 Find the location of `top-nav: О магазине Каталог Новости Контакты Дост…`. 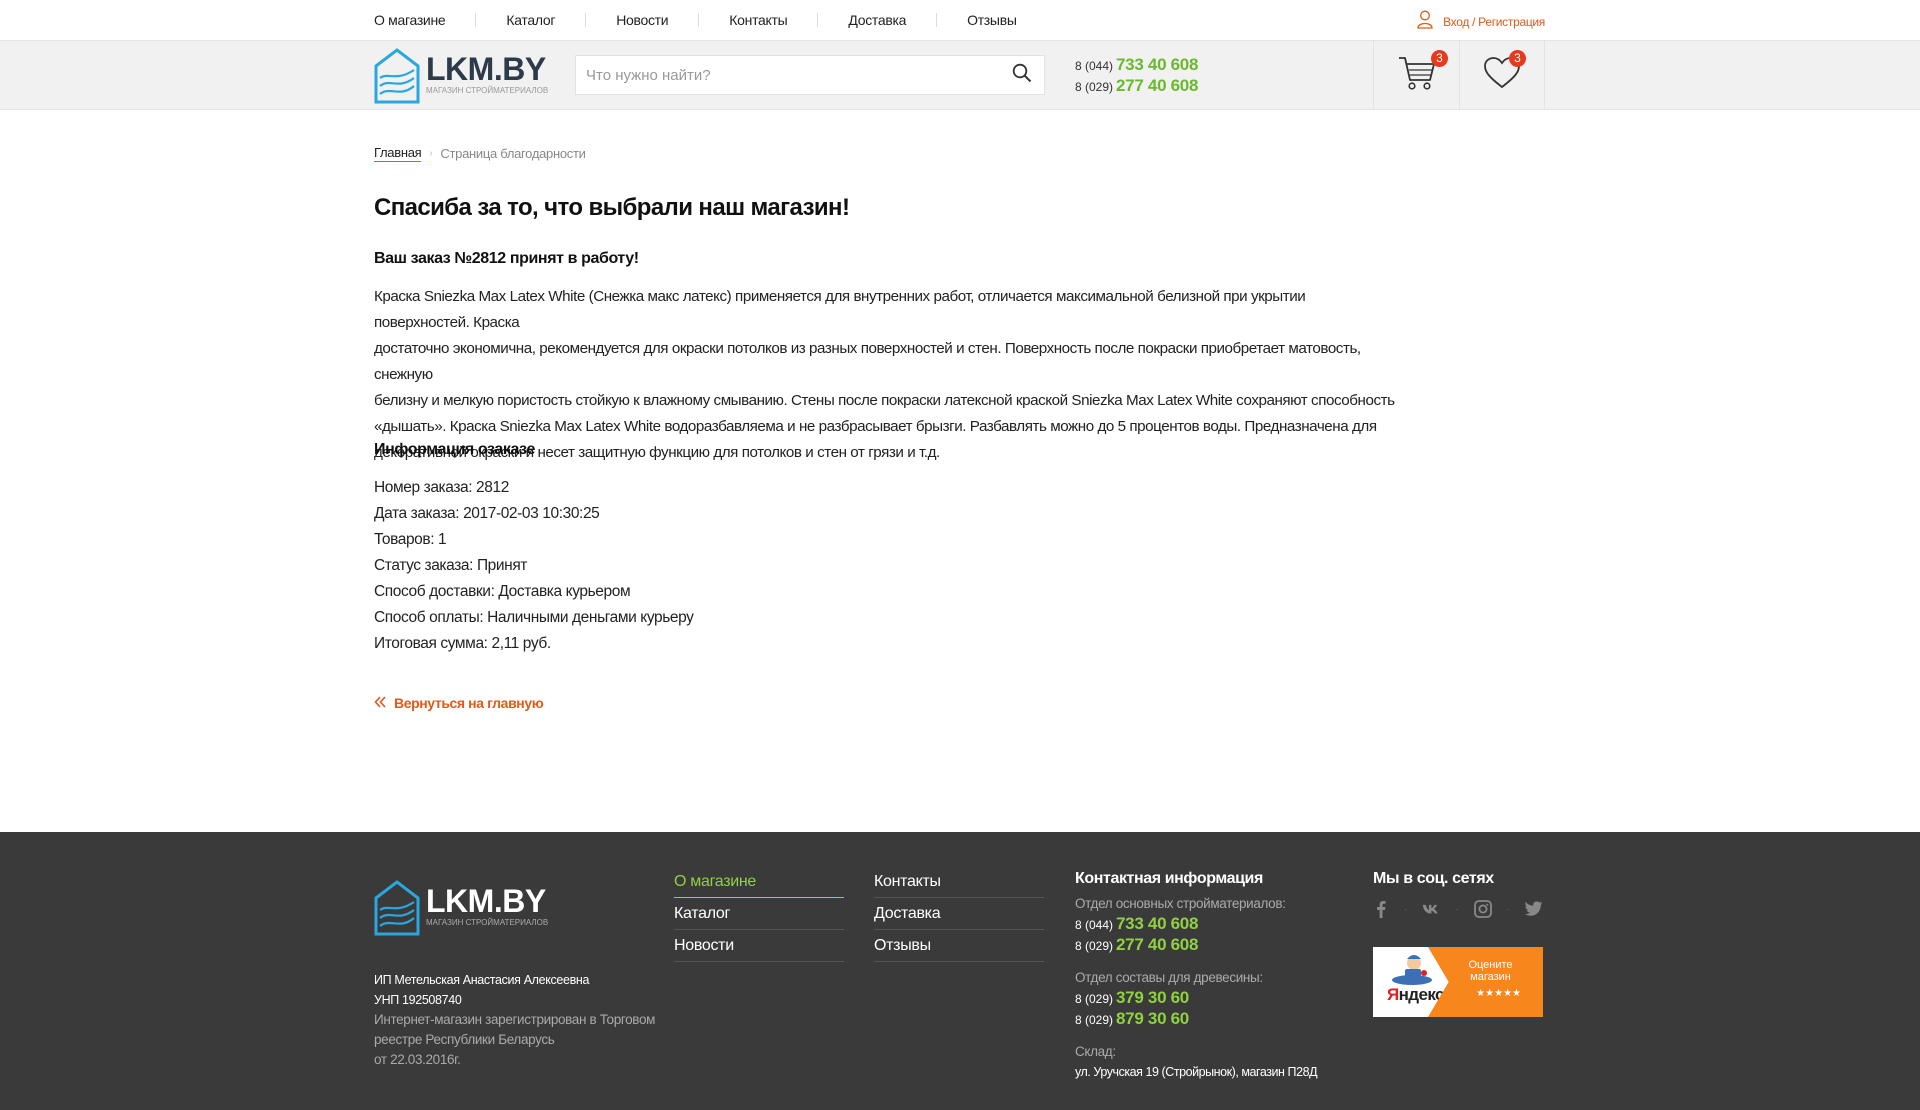

top-nav: О магазине Каталог Новости Контакты Дост… is located at coordinates (710, 20).